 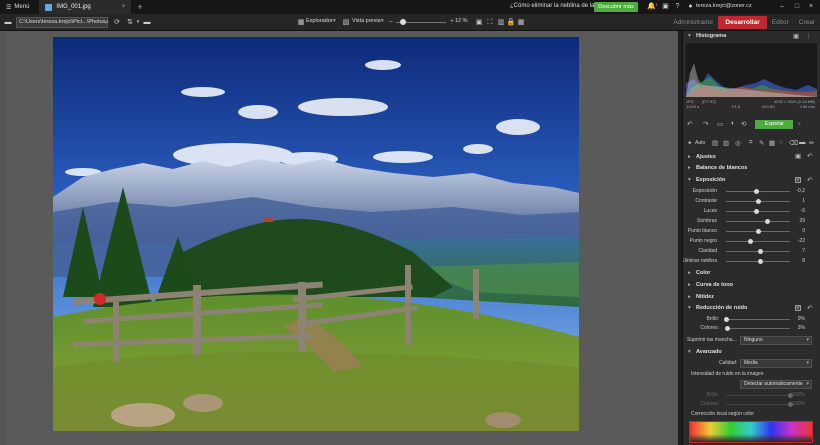 I want to click on tab-develop: Desarrollar, so click(x=742, y=22).